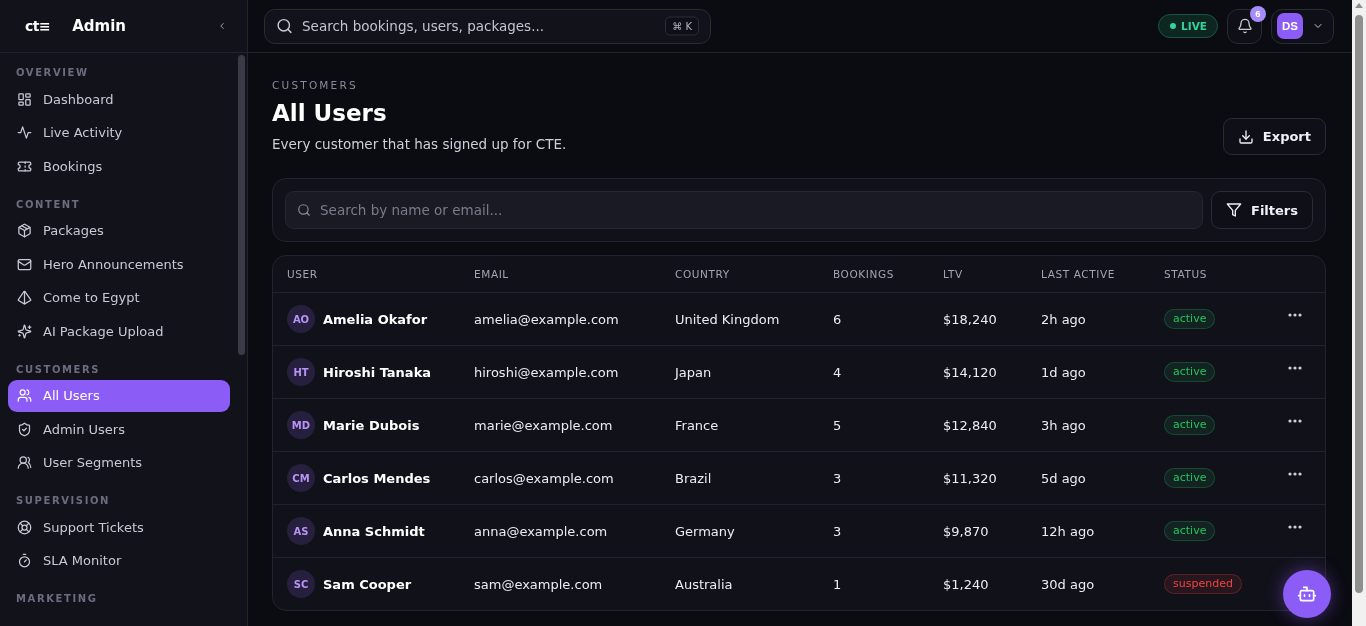 This screenshot has height=626, width=1366. I want to click on ticket-icon, so click(24, 166).